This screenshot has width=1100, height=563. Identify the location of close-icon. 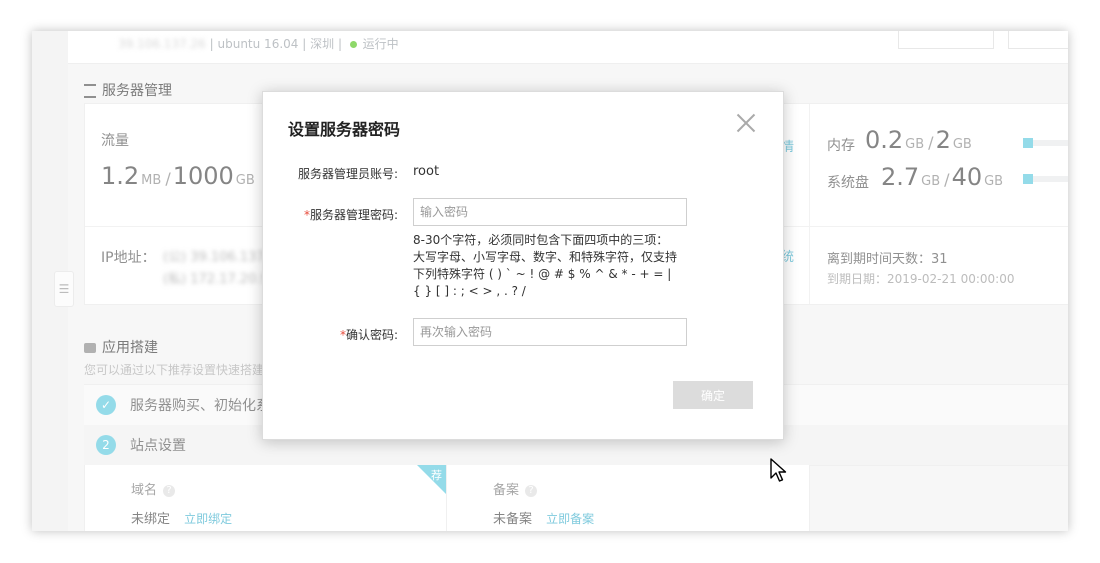
(746, 123).